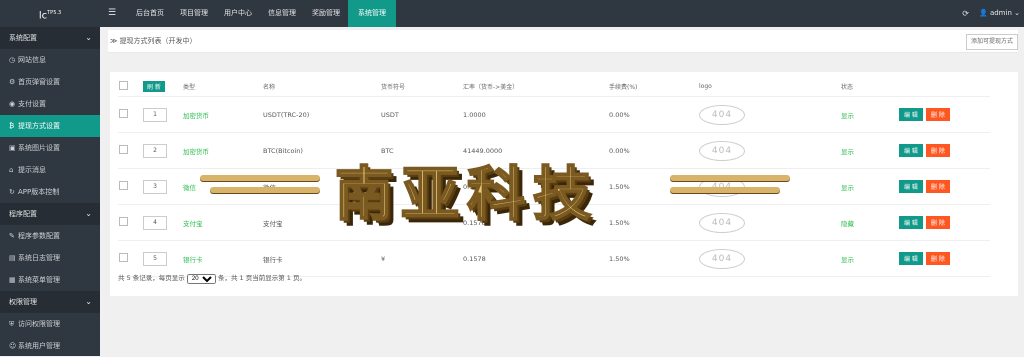  I want to click on username-label: admin, so click(1000, 13).